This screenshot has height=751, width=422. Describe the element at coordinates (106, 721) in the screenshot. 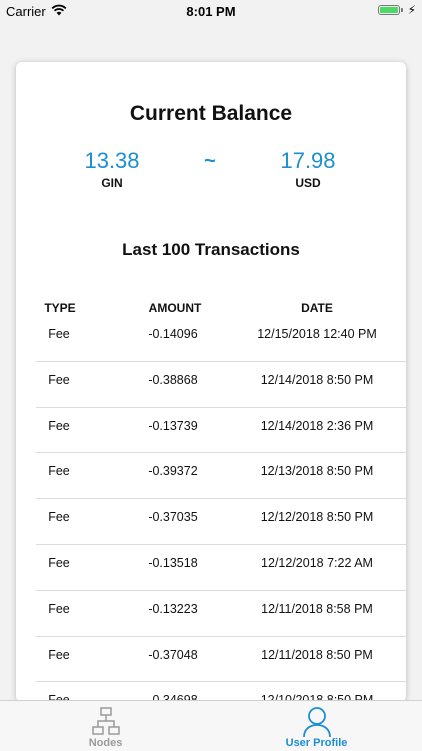

I see `network-nodes-icon` at that location.